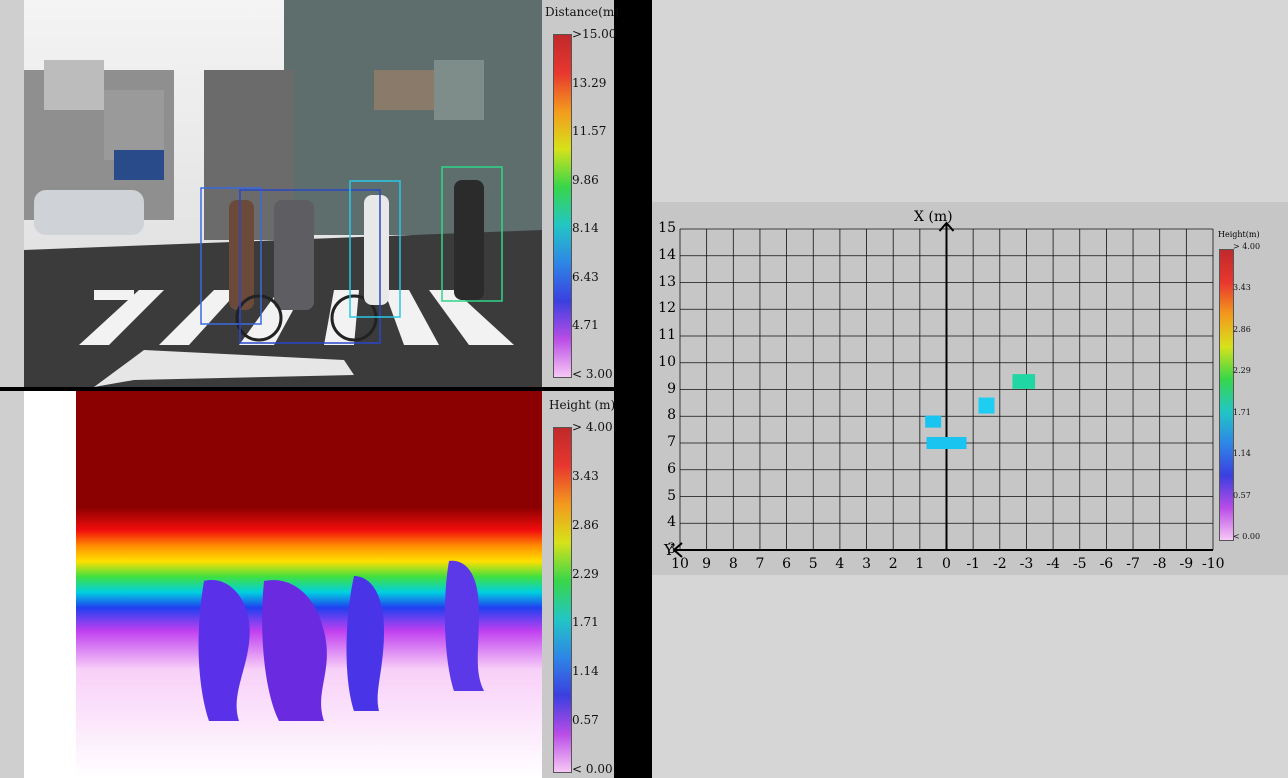 This screenshot has height=778, width=1288. What do you see at coordinates (1186, 564) in the screenshot?
I see `bev-x-tick-label: -9` at bounding box center [1186, 564].